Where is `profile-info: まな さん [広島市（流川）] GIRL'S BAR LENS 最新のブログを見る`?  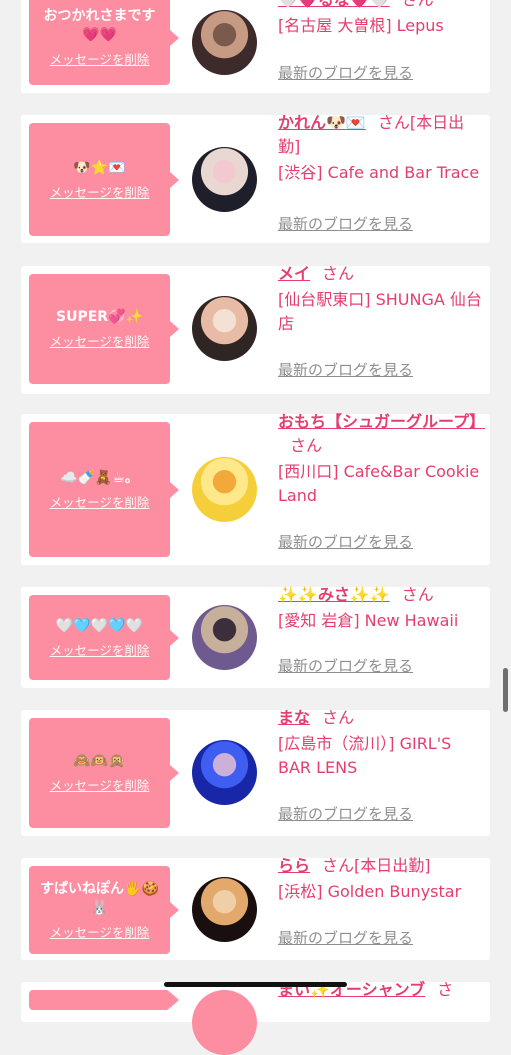
profile-info: まな さん [広島市（流川）] GIRL'S BAR LENS 最新のブログを見る is located at coordinates (380, 767).